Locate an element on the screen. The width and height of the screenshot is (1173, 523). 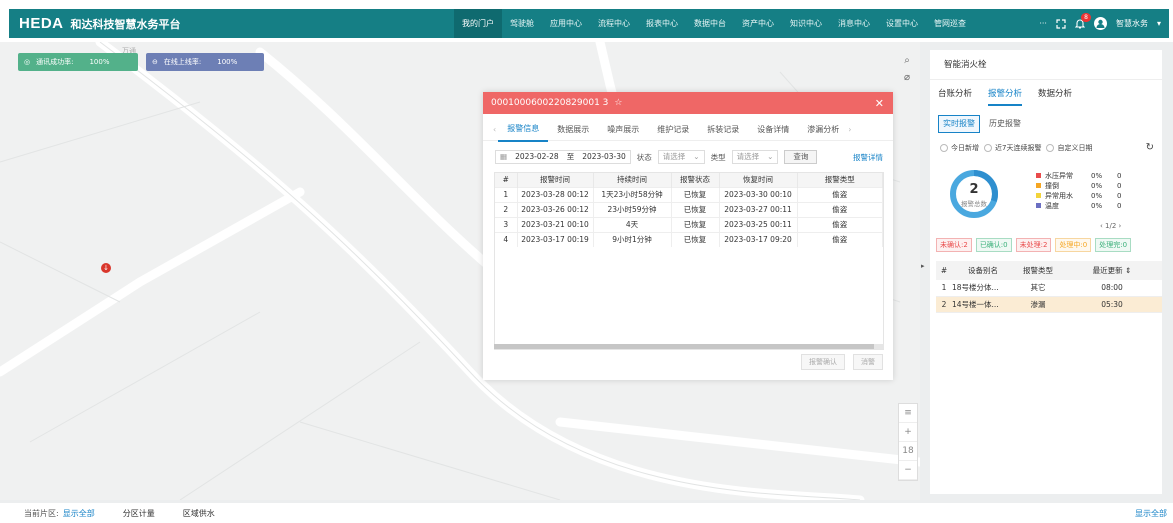
fullscreen-icon is located at coordinates (1061, 23).